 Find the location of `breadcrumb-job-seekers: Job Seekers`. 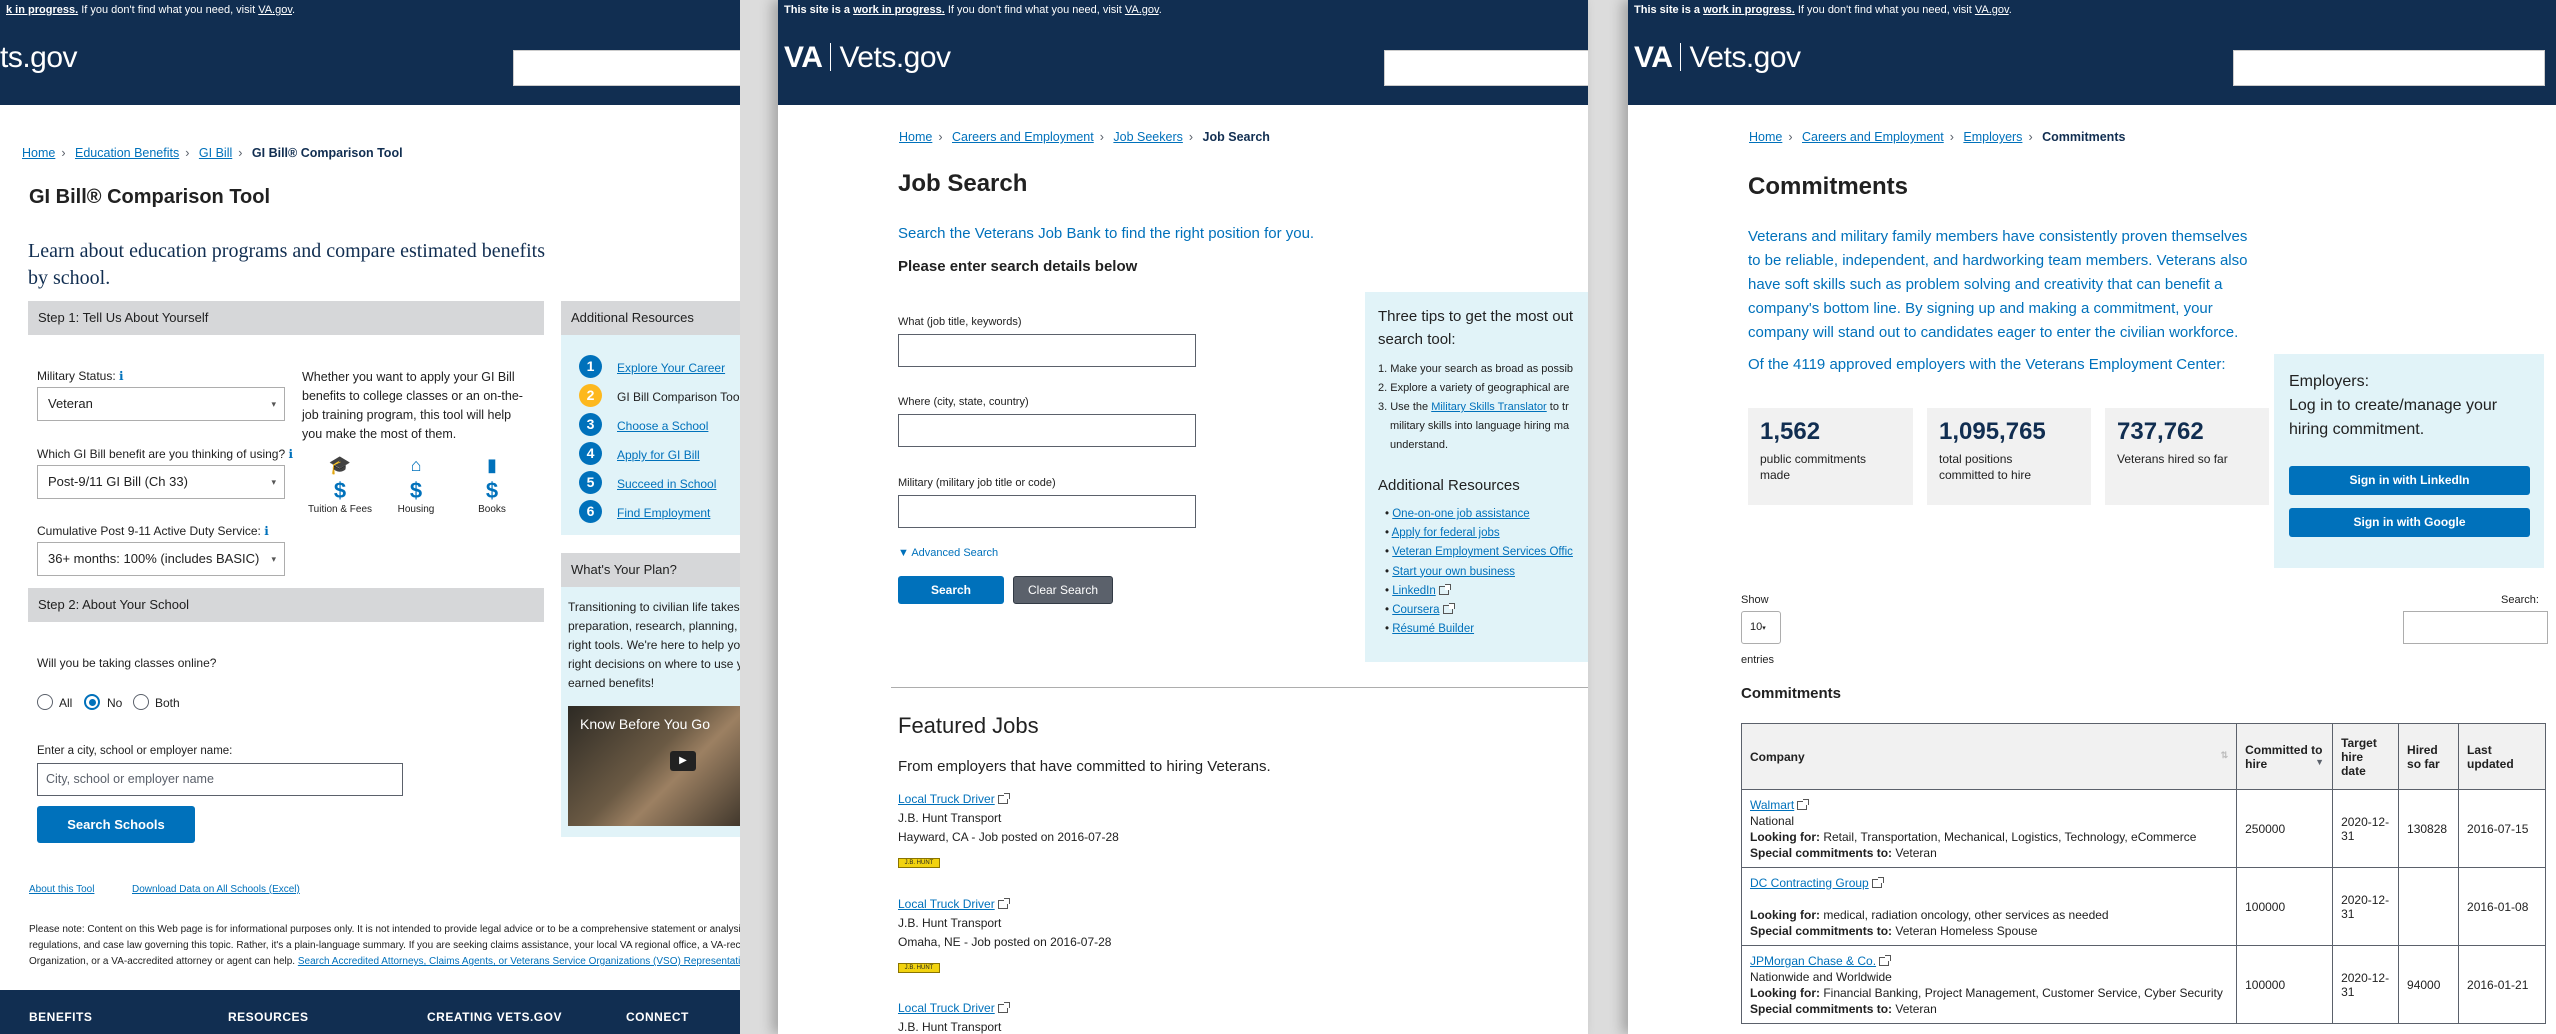

breadcrumb-job-seekers: Job Seekers is located at coordinates (1147, 137).